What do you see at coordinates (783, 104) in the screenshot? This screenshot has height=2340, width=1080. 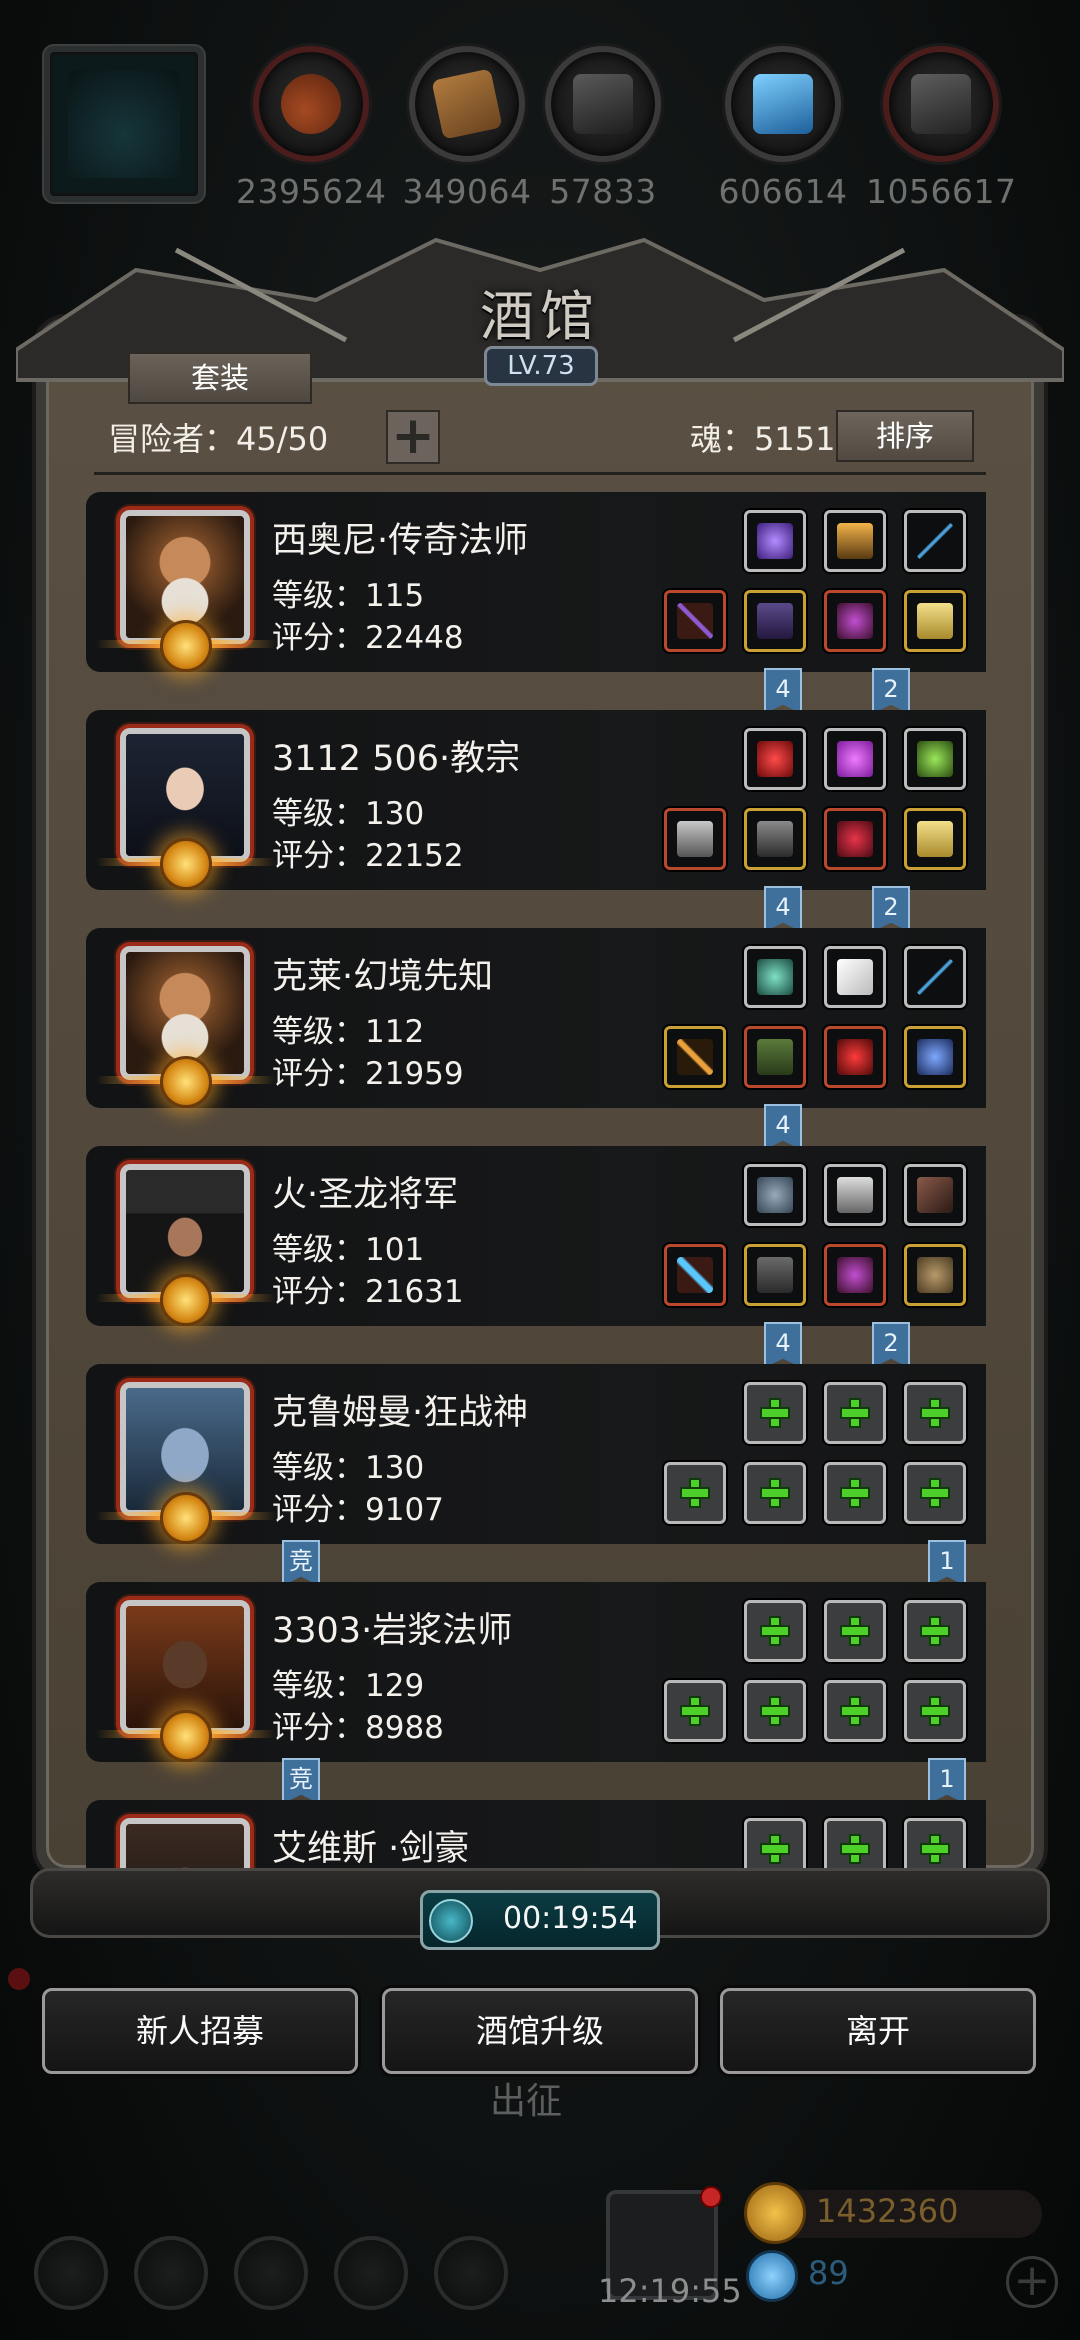 I see `crystal-icon` at bounding box center [783, 104].